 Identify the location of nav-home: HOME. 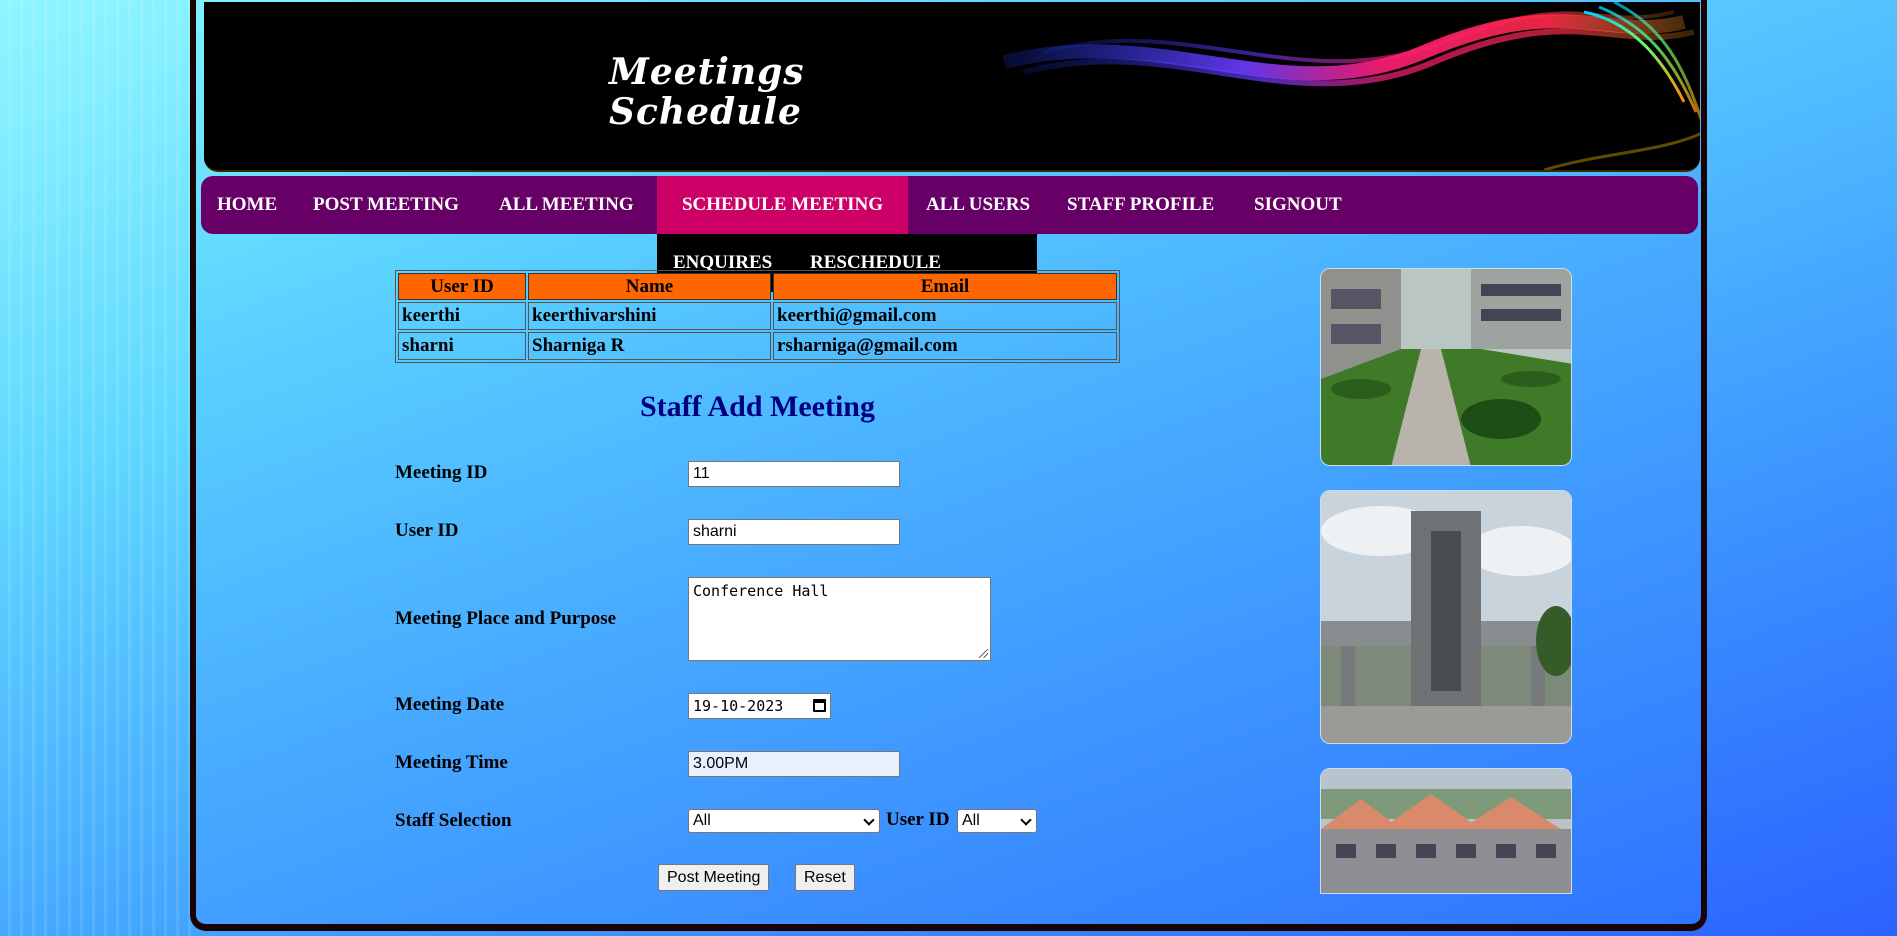
(247, 205).